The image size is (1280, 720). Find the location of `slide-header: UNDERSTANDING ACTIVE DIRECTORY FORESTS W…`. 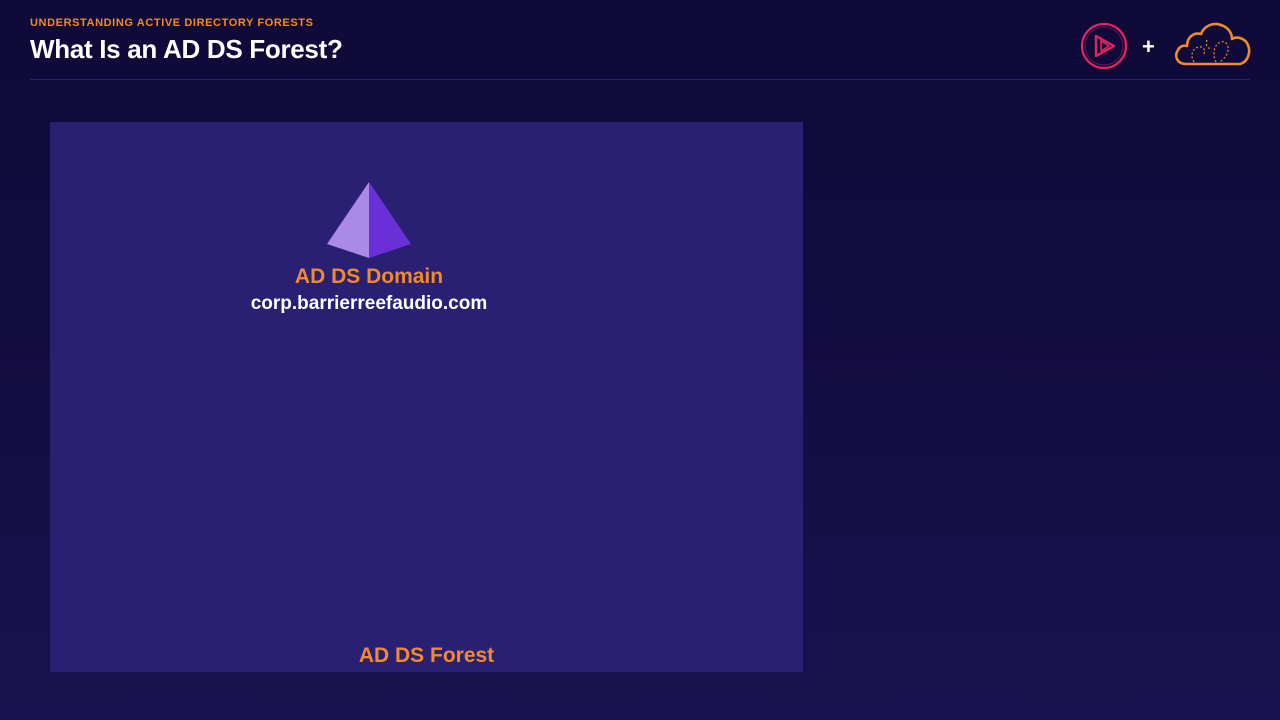

slide-header: UNDERSTANDING ACTIVE DIRECTORY FORESTS W… is located at coordinates (640, 47).